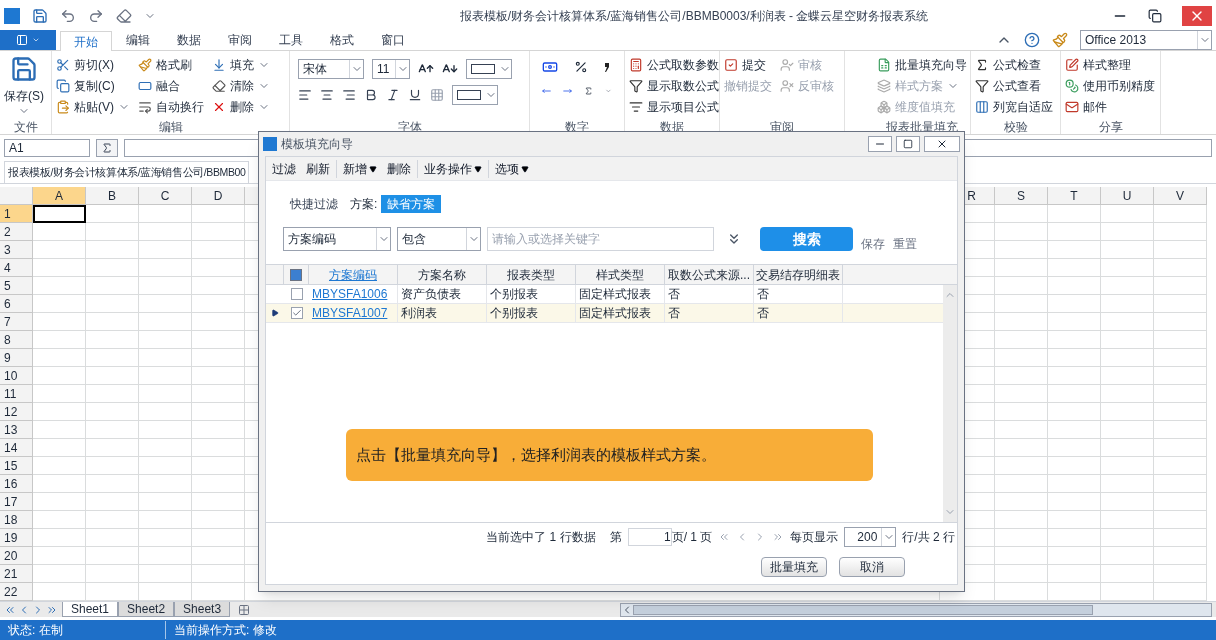  Describe the element at coordinates (171, 64) in the screenshot. I see `ribbon-button: 格式刷` at that location.